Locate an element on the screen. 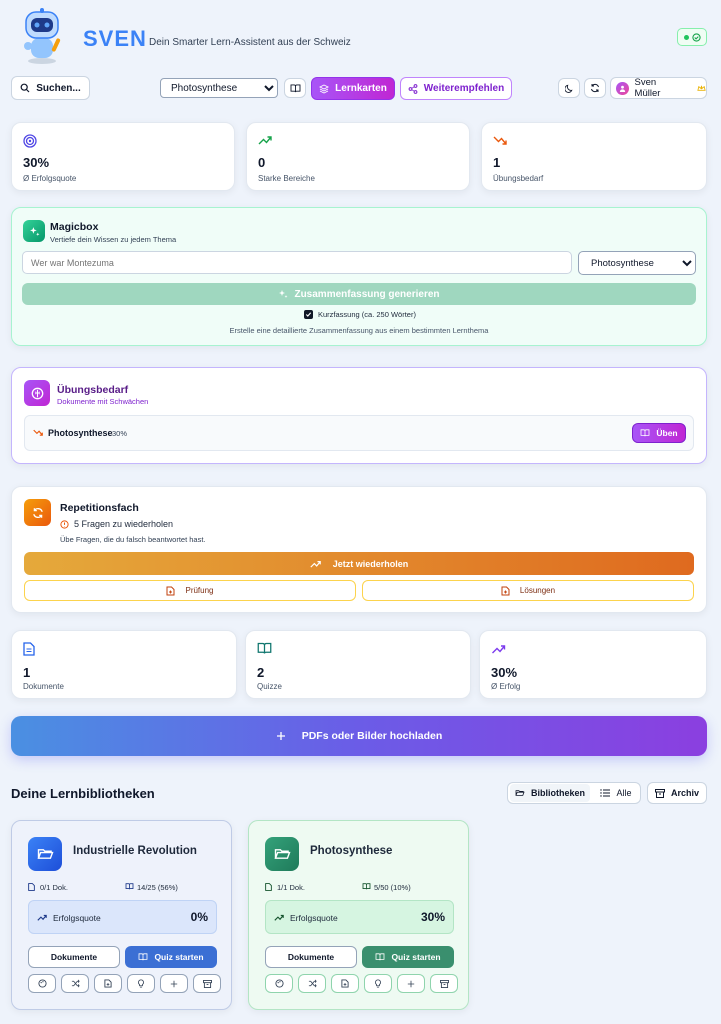  flashcards-button: Lernkarten is located at coordinates (353, 88).